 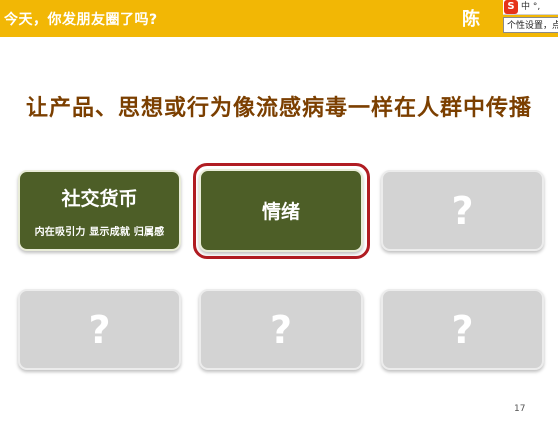 What do you see at coordinates (99, 198) in the screenshot?
I see `card-label: 社交货币` at bounding box center [99, 198].